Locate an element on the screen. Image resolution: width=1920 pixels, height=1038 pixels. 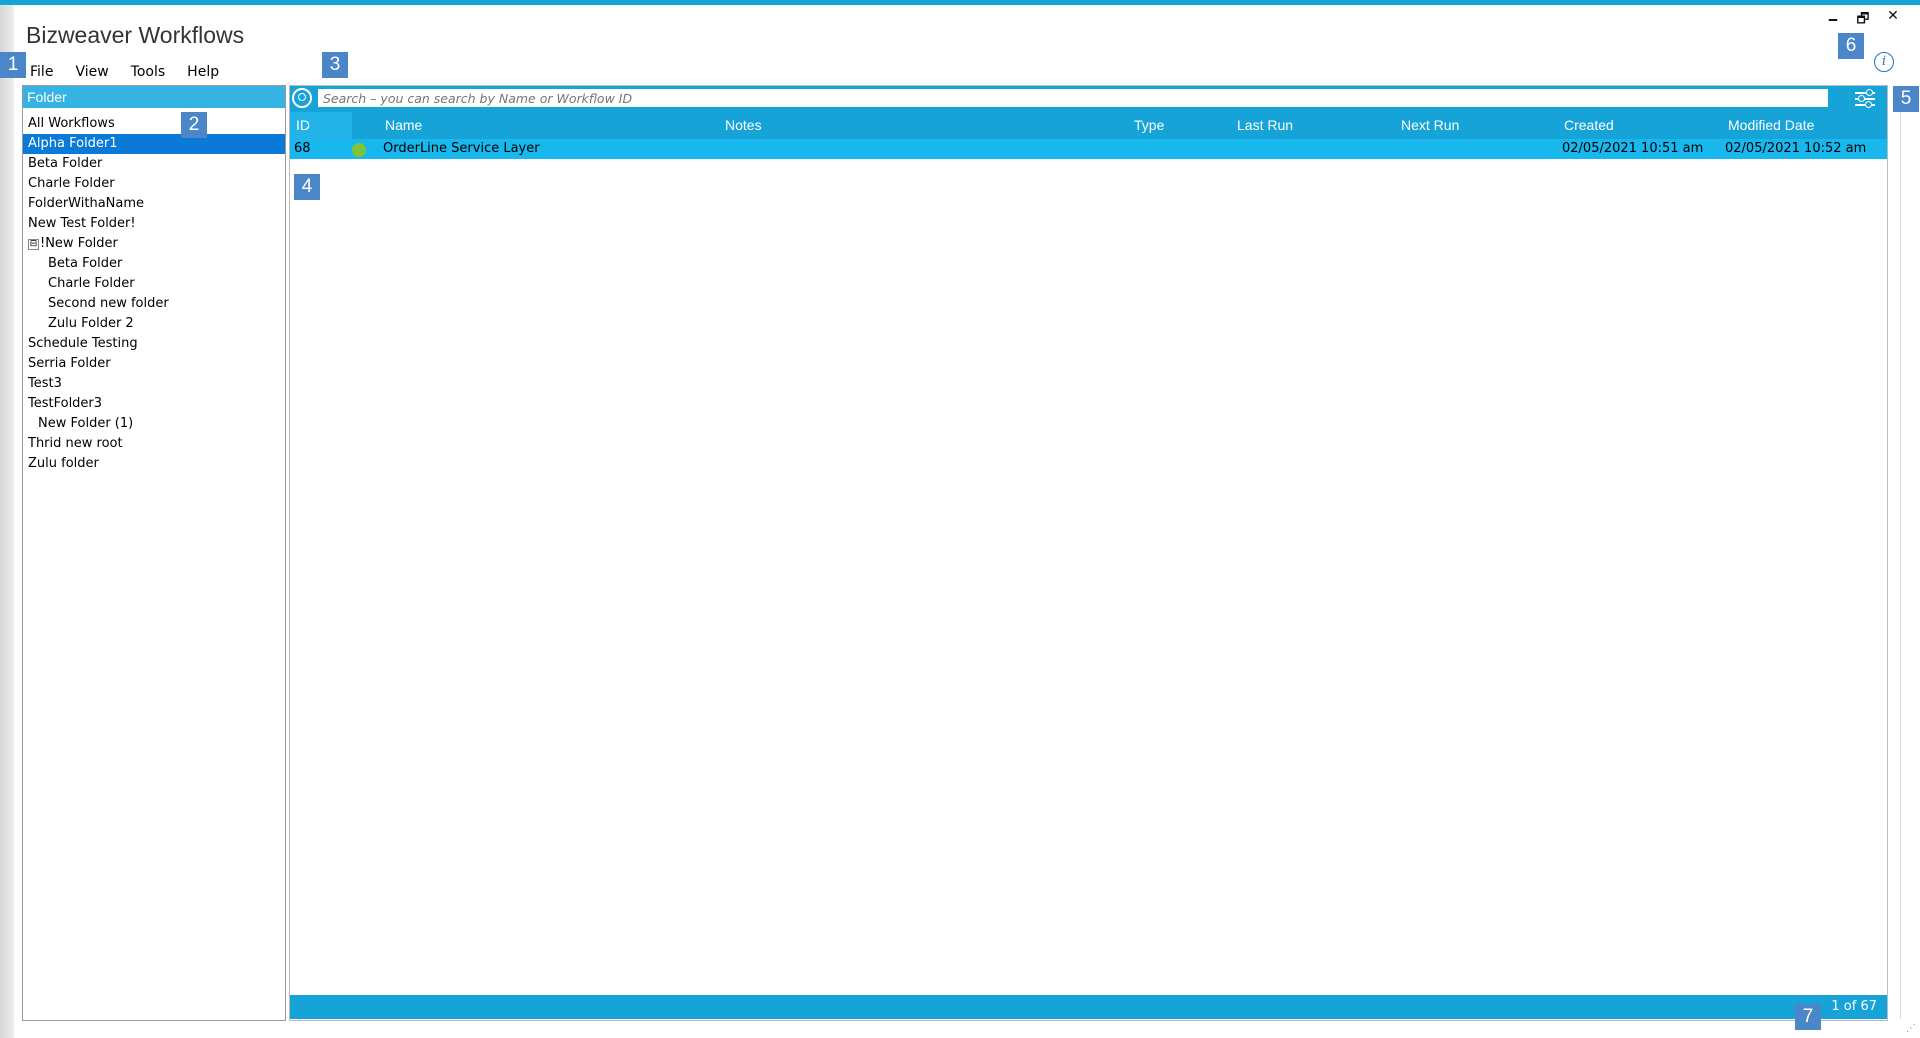
grid-footer: 1 of 67 is located at coordinates (1088, 1007).